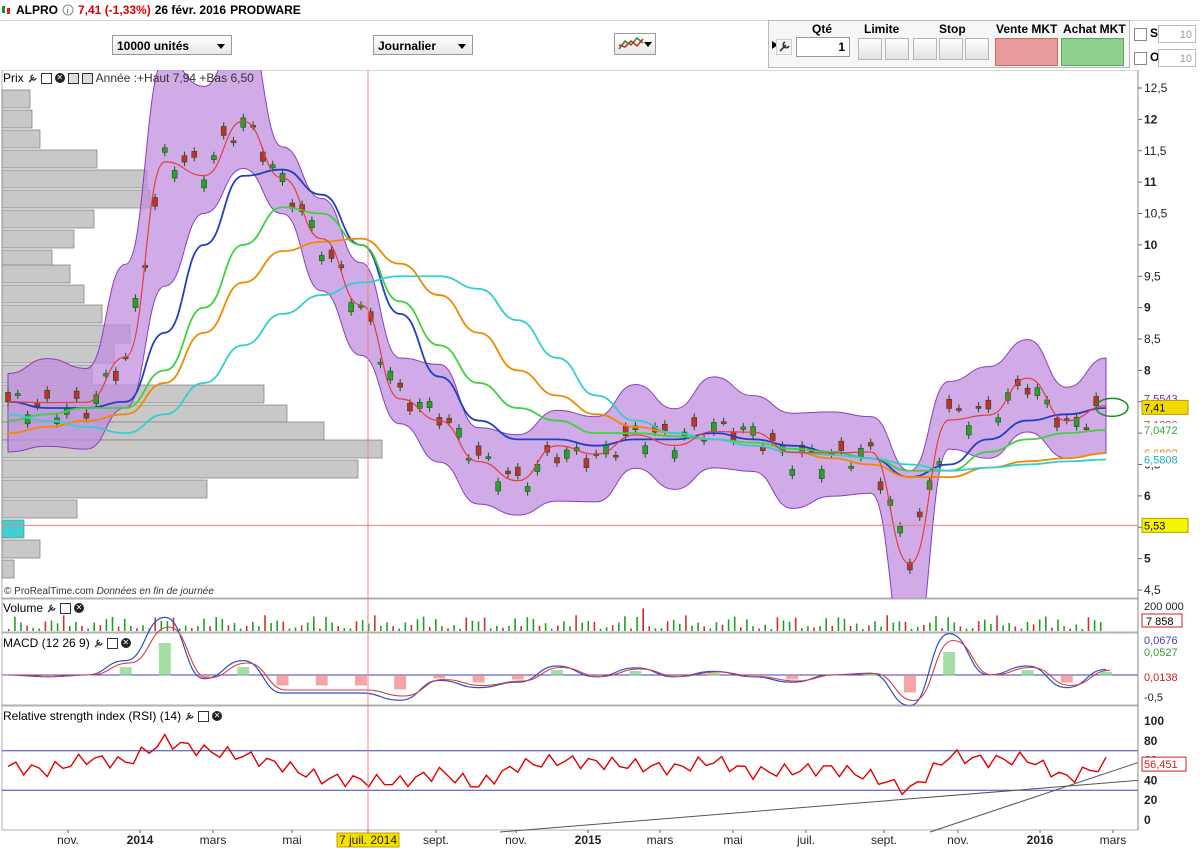 This screenshot has height=848, width=1200. Describe the element at coordinates (897, 49) in the screenshot. I see `limit-sell-button` at that location.